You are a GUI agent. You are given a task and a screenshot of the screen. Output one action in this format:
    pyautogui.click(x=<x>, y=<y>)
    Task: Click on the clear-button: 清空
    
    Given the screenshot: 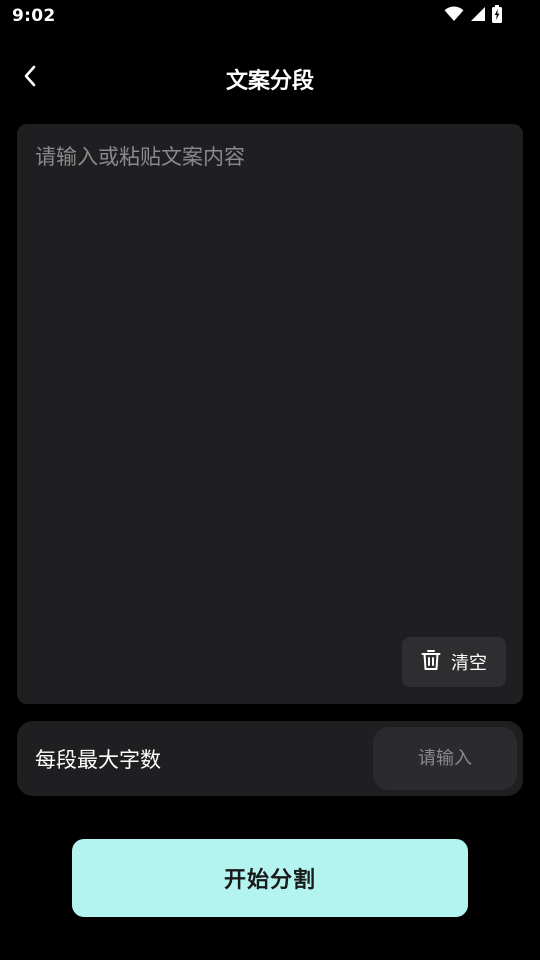 What is the action you would take?
    pyautogui.click(x=454, y=662)
    